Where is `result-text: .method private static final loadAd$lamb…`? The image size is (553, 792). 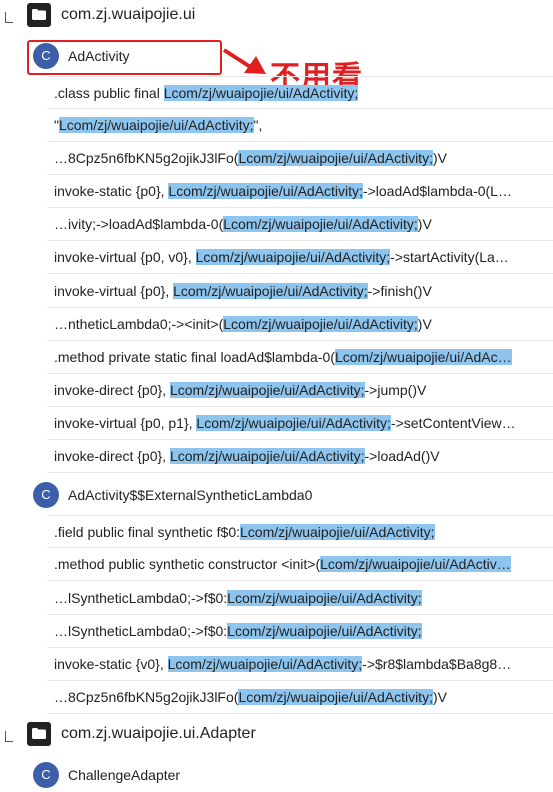 result-text: .method private static final loadAd$lamb… is located at coordinates (283, 357).